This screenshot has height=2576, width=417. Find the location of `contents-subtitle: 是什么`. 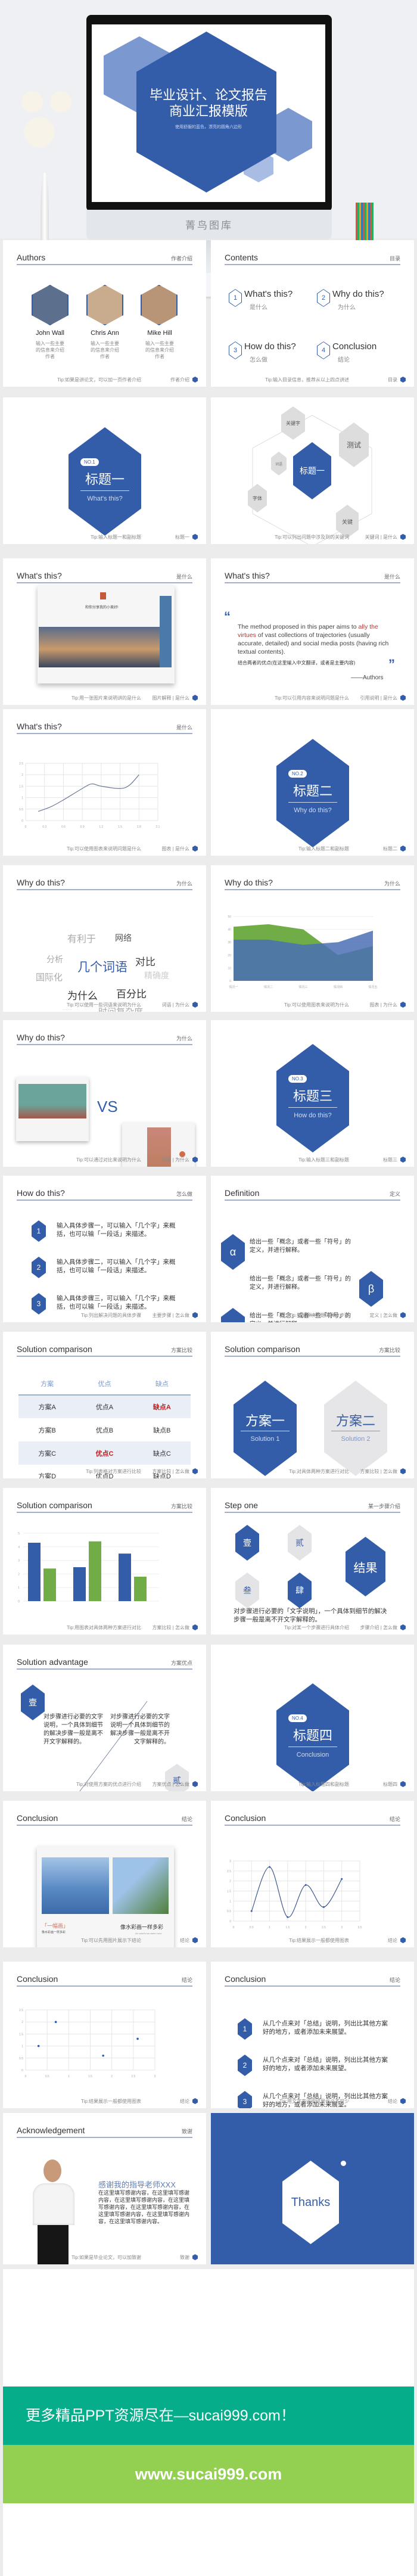

contents-subtitle: 是什么 is located at coordinates (258, 307).